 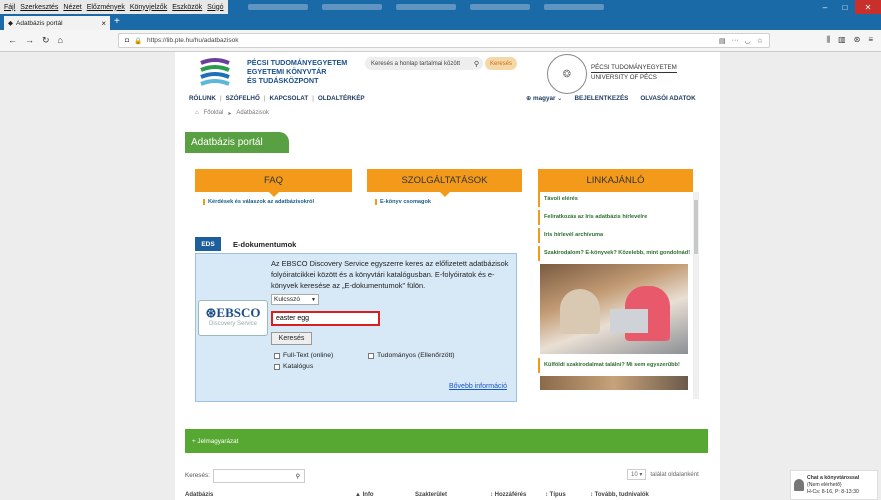 What do you see at coordinates (117, 21) in the screenshot?
I see `new-tab-icon: +` at bounding box center [117, 21].